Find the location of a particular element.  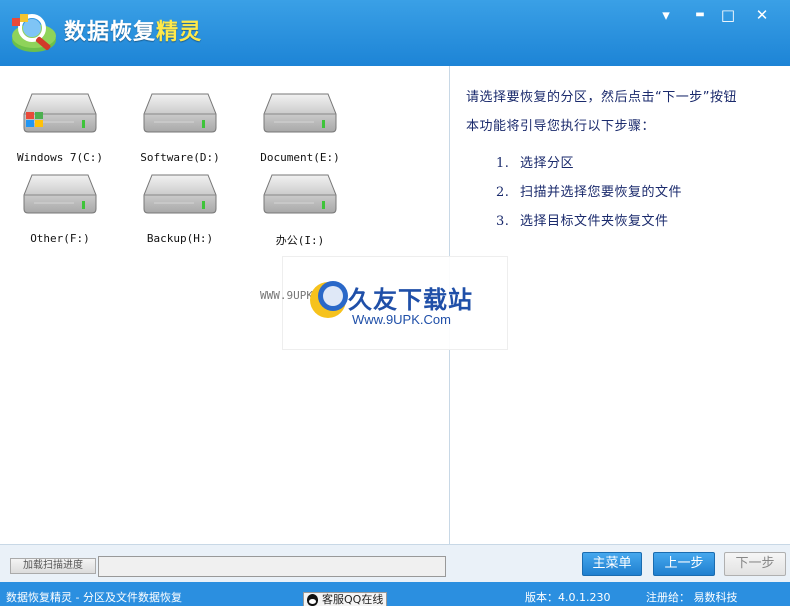

main-menu-button: 主菜单 is located at coordinates (612, 564).